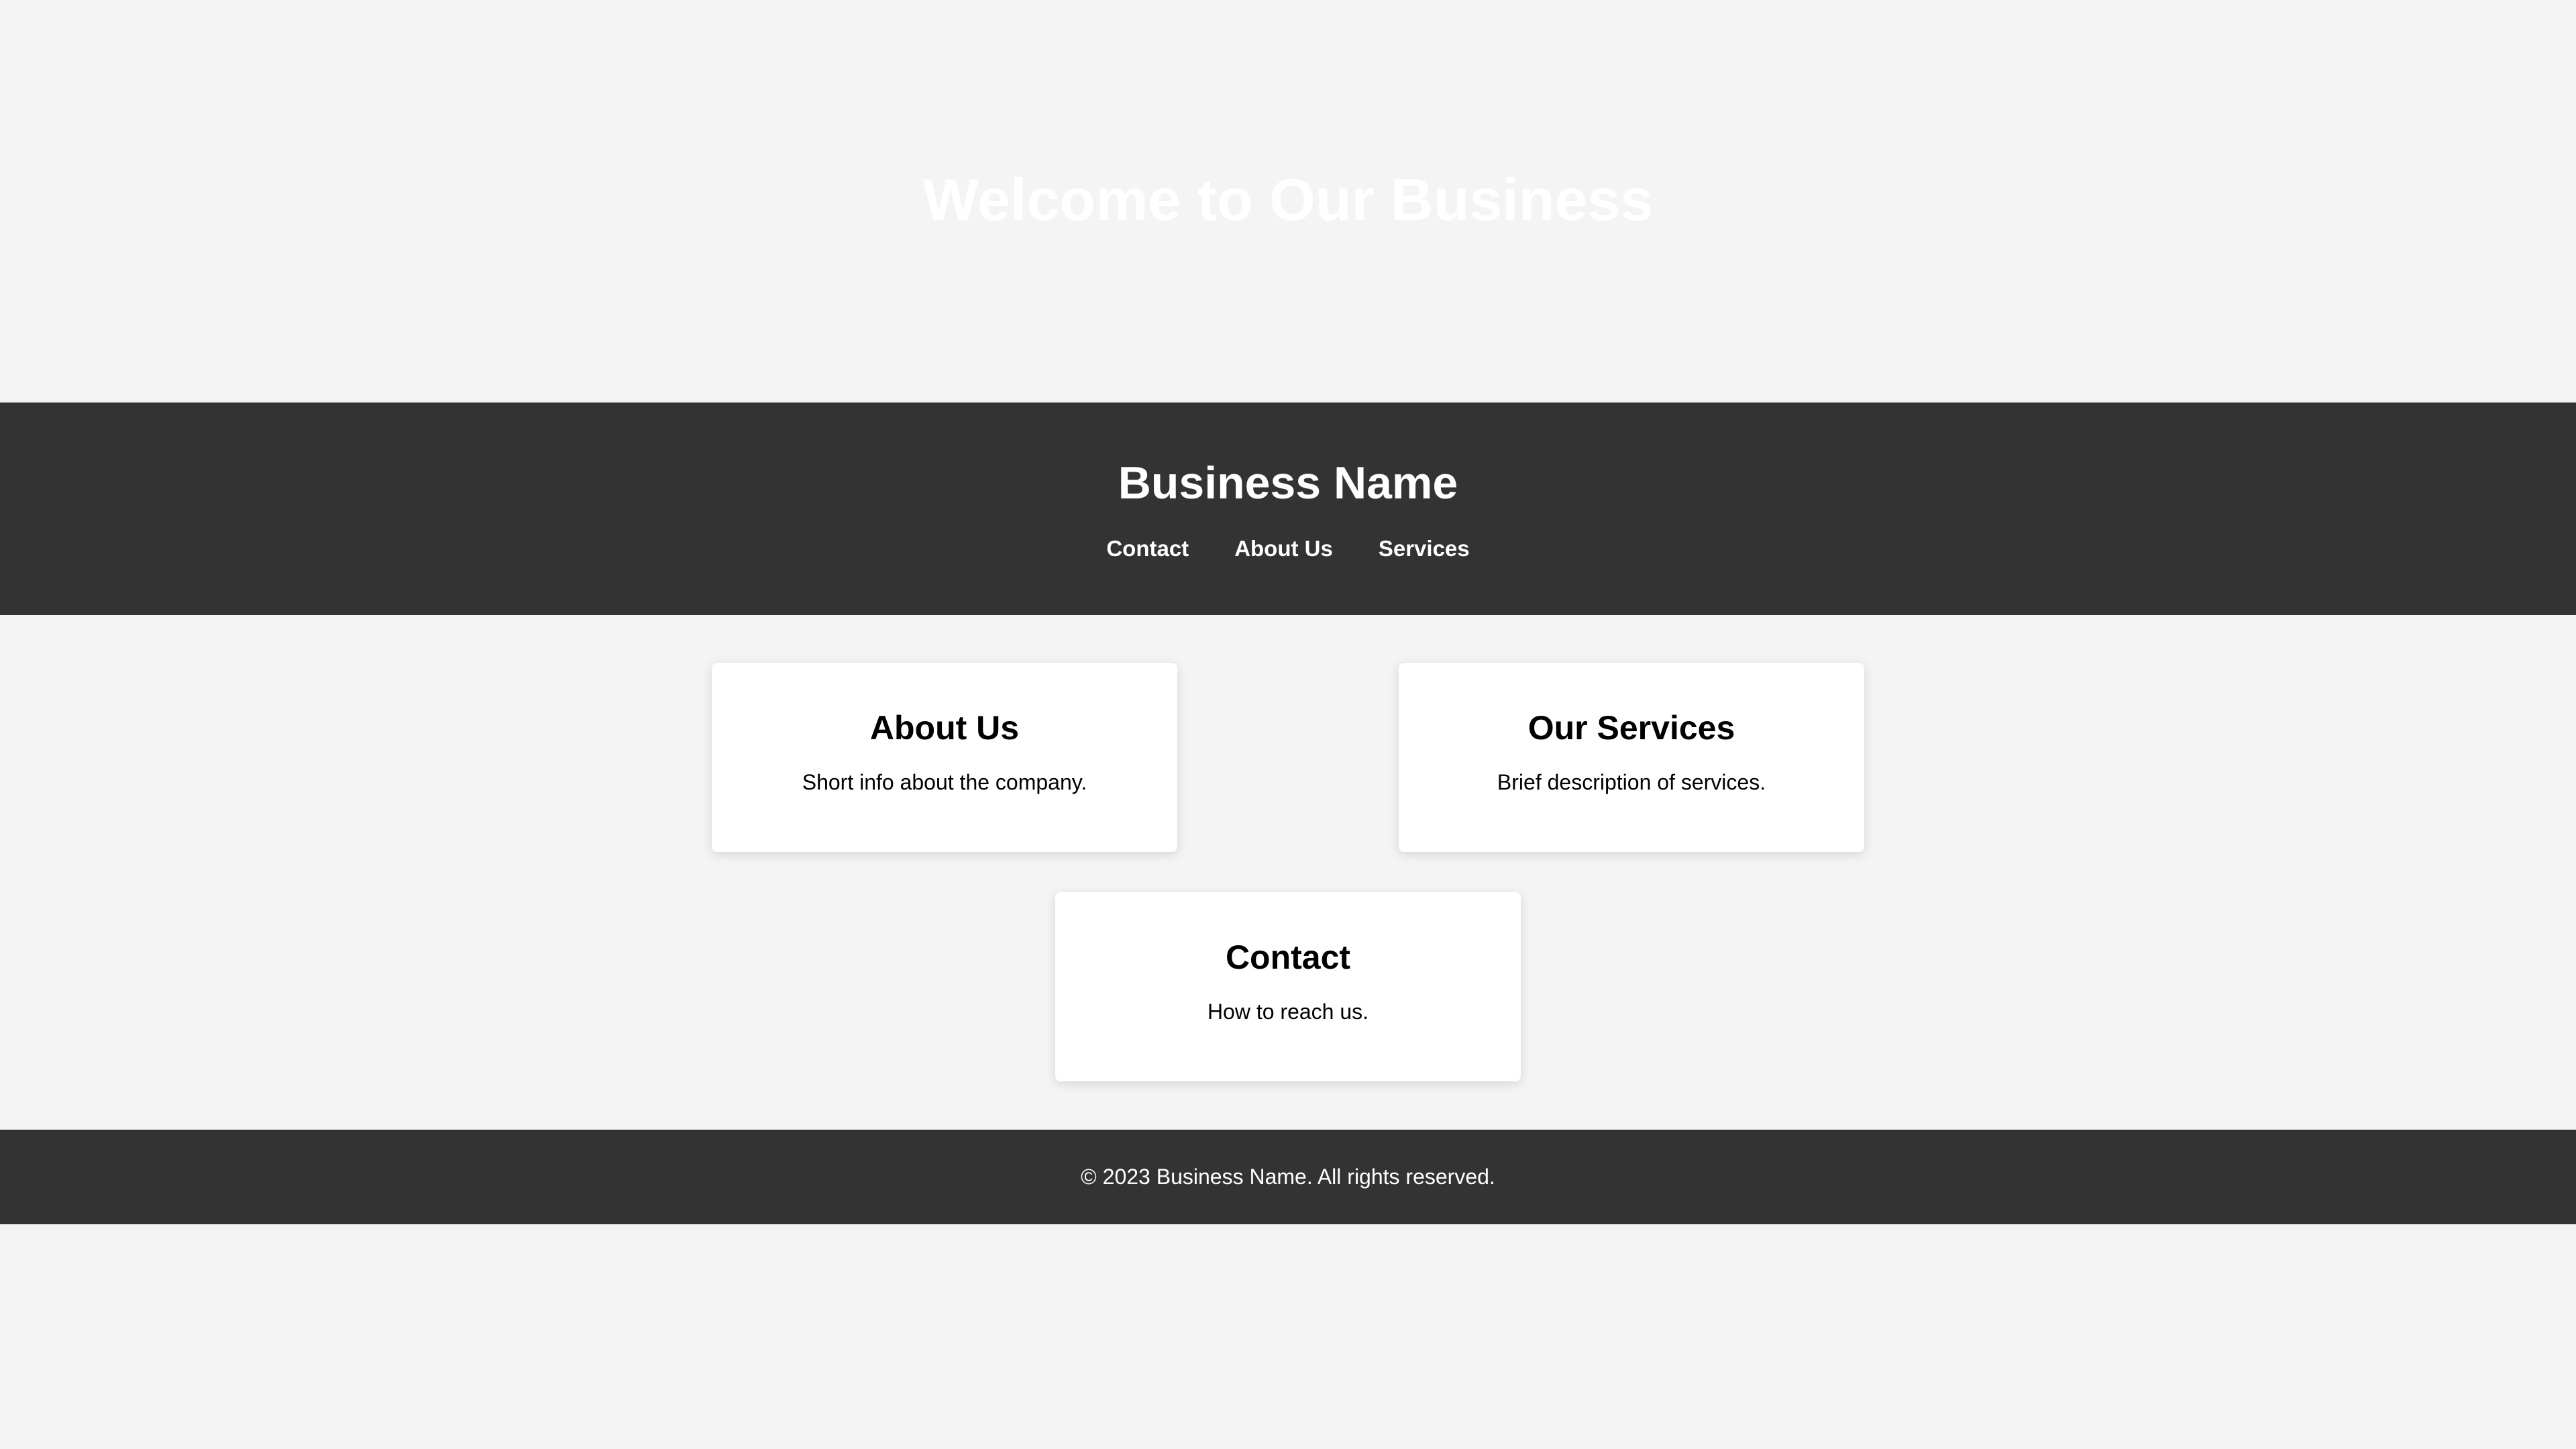 This screenshot has width=2576, height=1449. What do you see at coordinates (1288, 1012) in the screenshot?
I see `contact-card-text: How to reach us.` at bounding box center [1288, 1012].